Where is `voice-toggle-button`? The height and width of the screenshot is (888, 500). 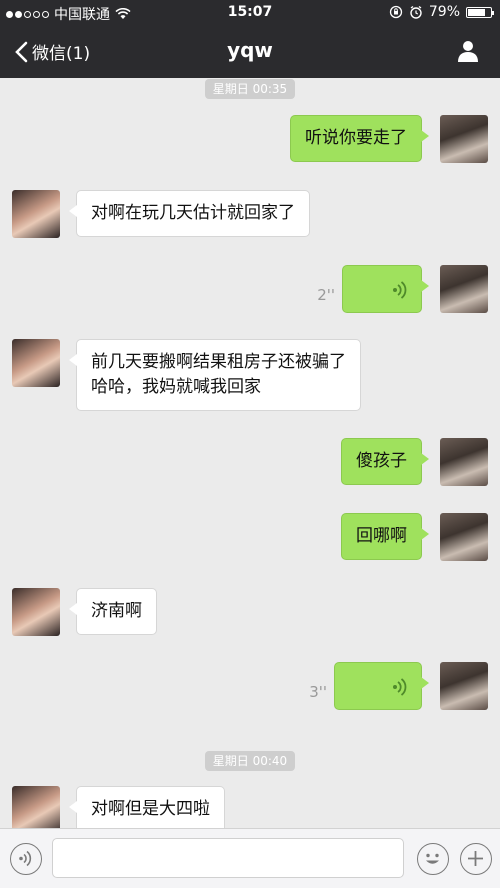 voice-toggle-button is located at coordinates (26, 859).